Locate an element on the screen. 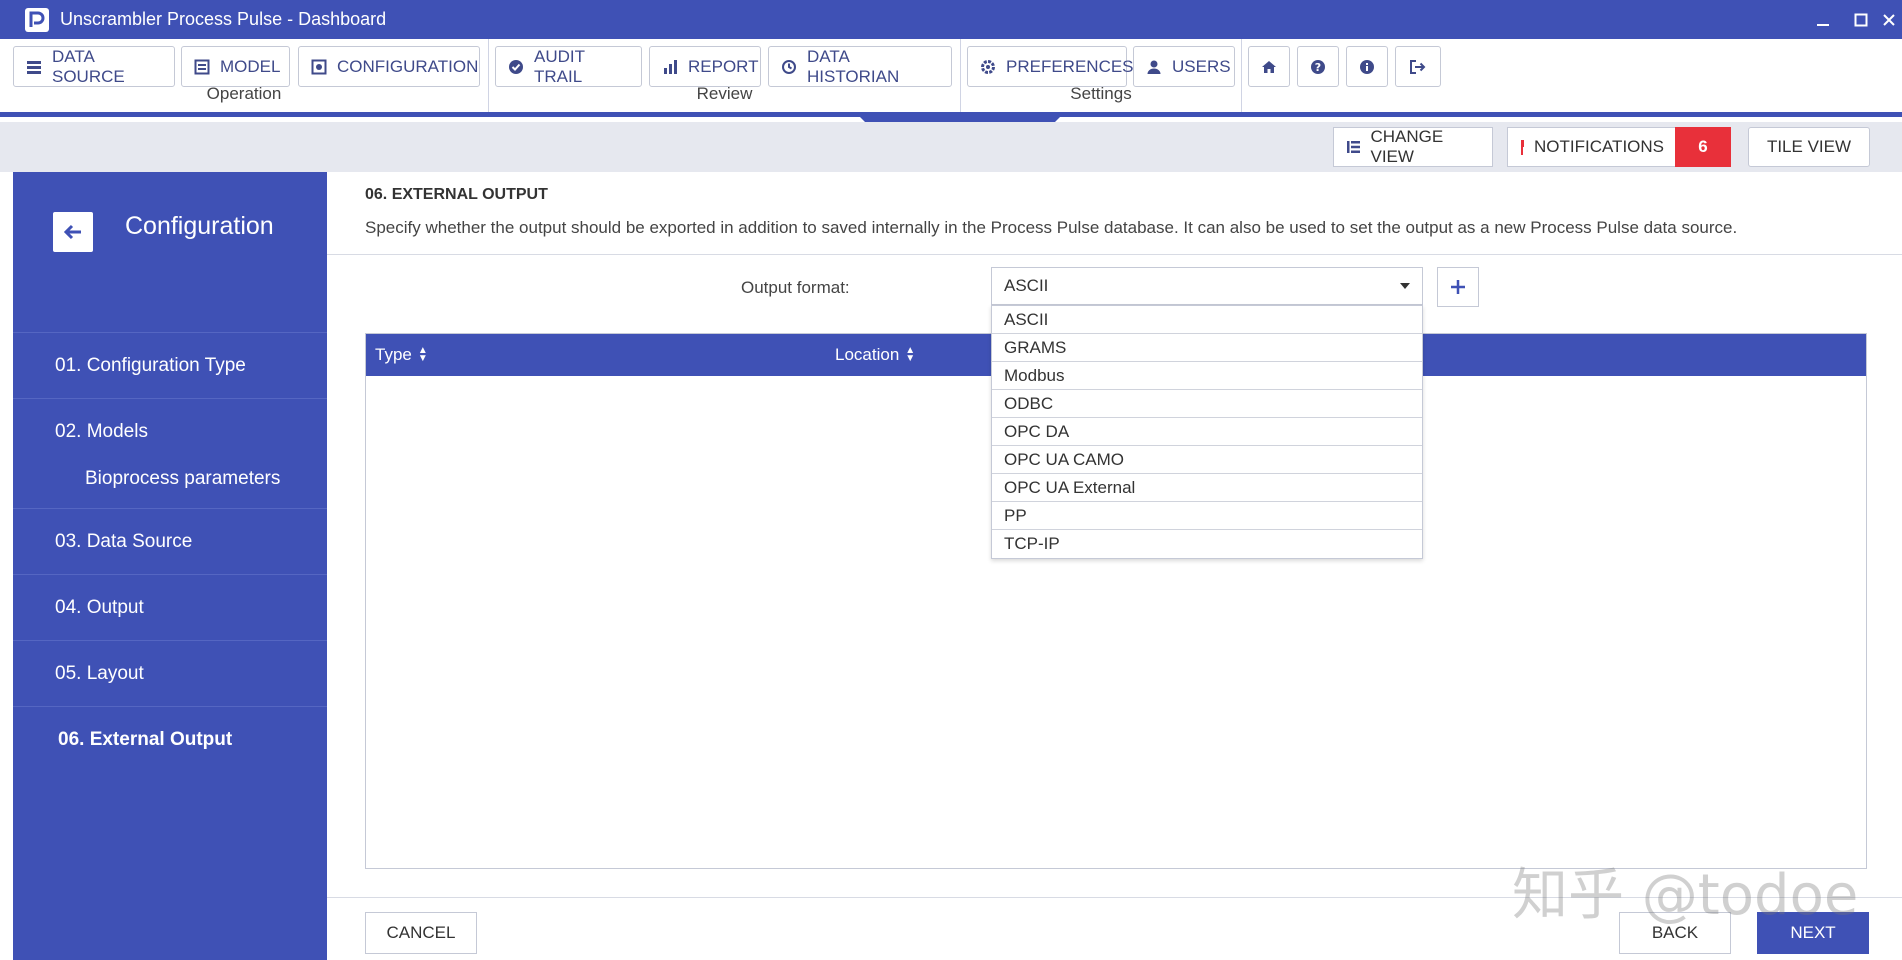  tile-view-label: TILE VIEW is located at coordinates (1809, 146).